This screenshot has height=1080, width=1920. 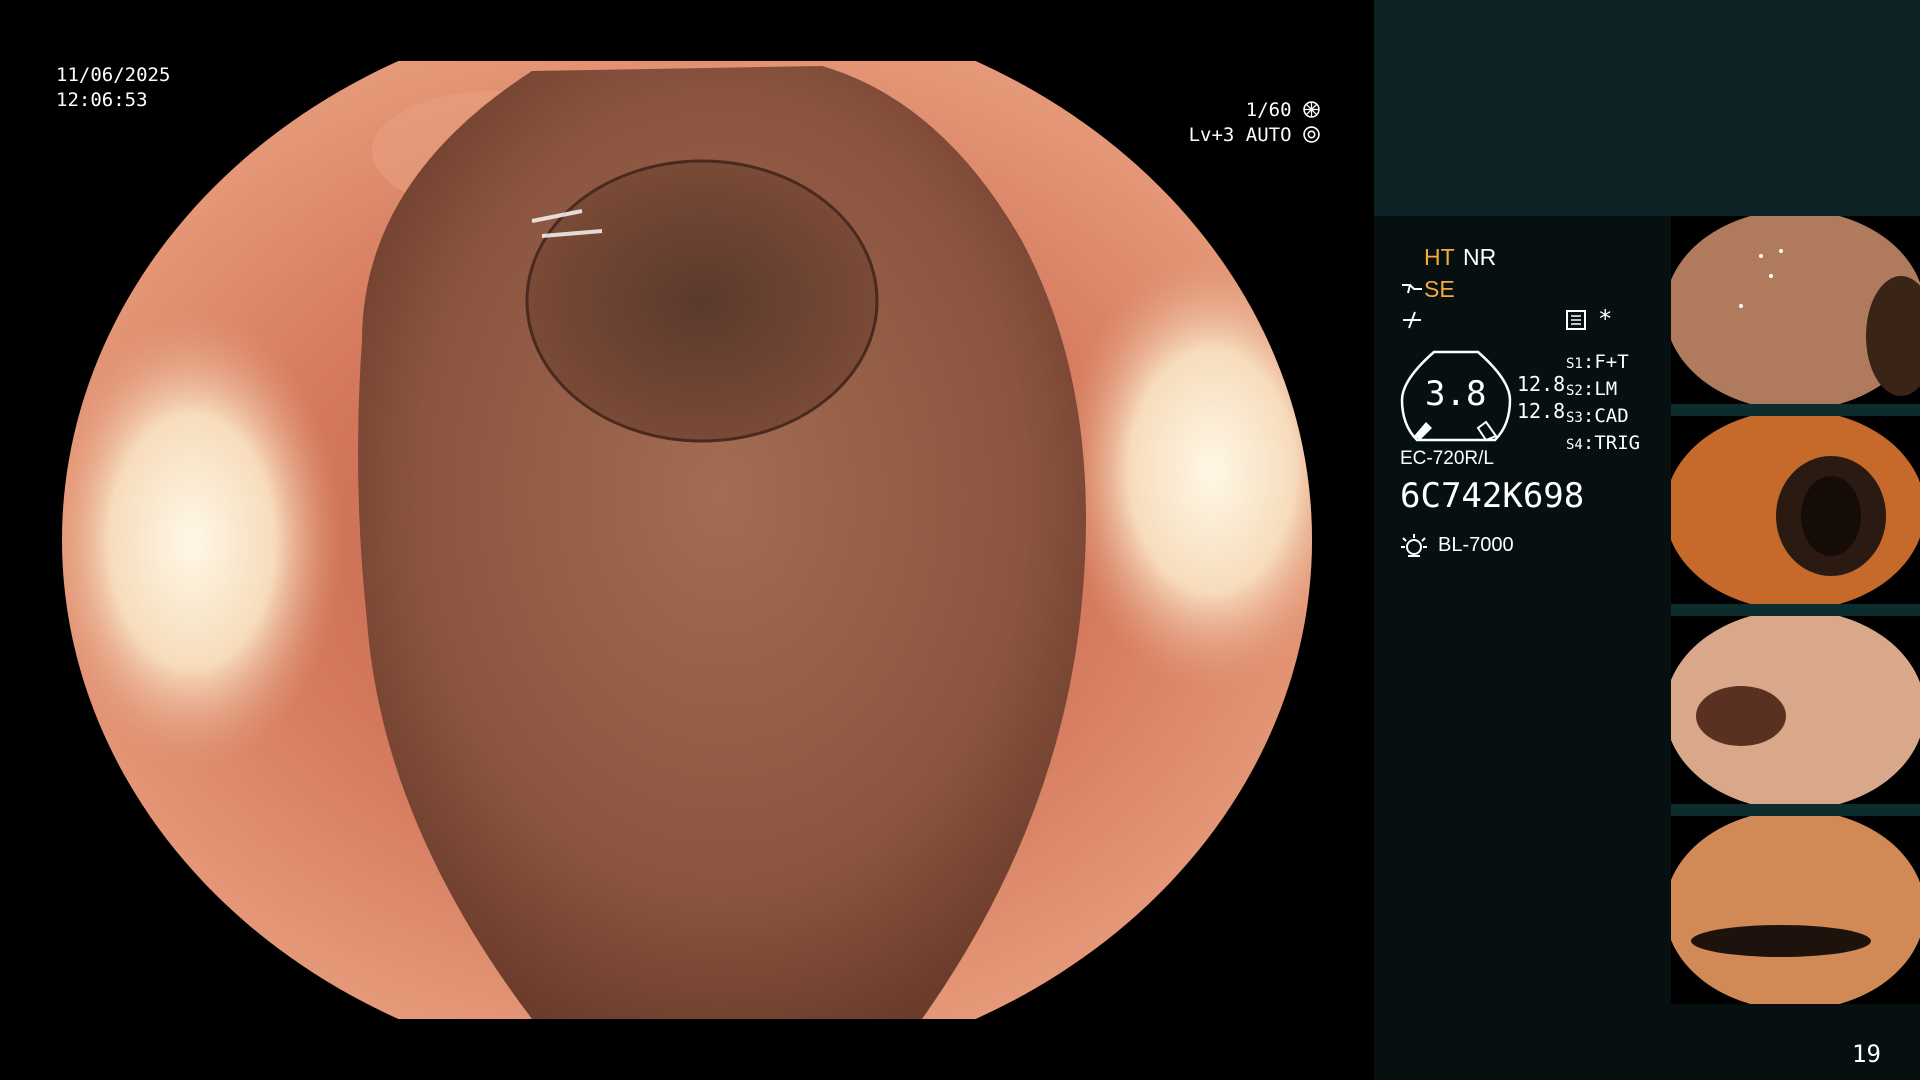 What do you see at coordinates (1311, 109) in the screenshot?
I see `shutter-icon` at bounding box center [1311, 109].